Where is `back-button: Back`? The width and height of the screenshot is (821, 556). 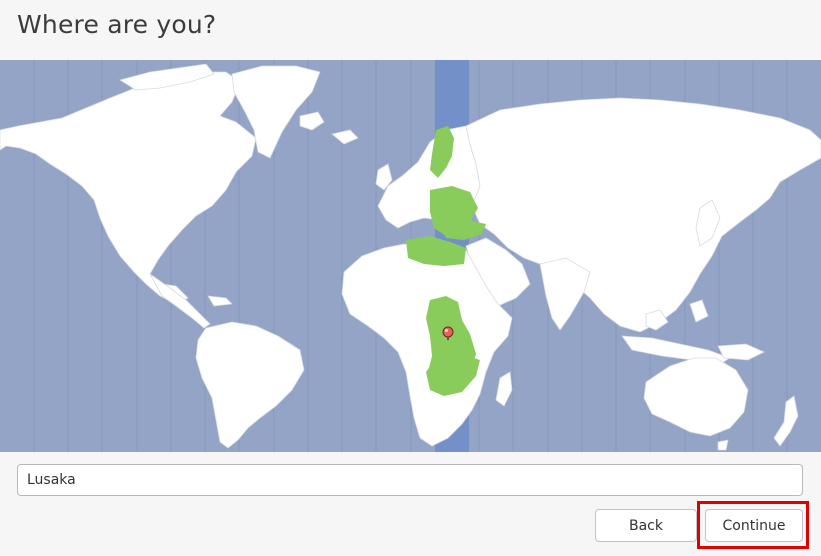
back-button: Back is located at coordinates (646, 525).